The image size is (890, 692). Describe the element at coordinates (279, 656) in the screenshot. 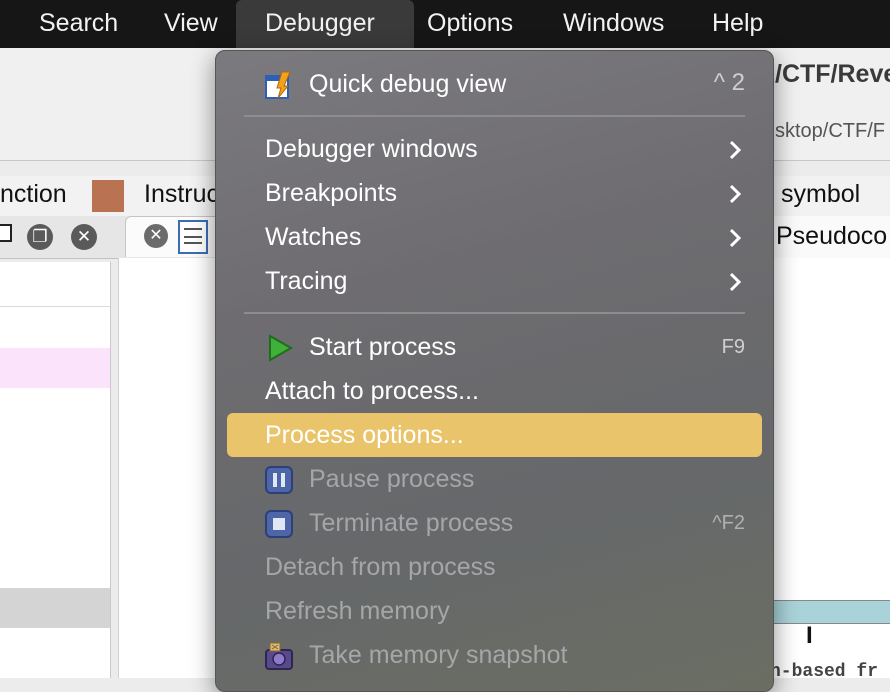

I see `snapshot-icon` at that location.